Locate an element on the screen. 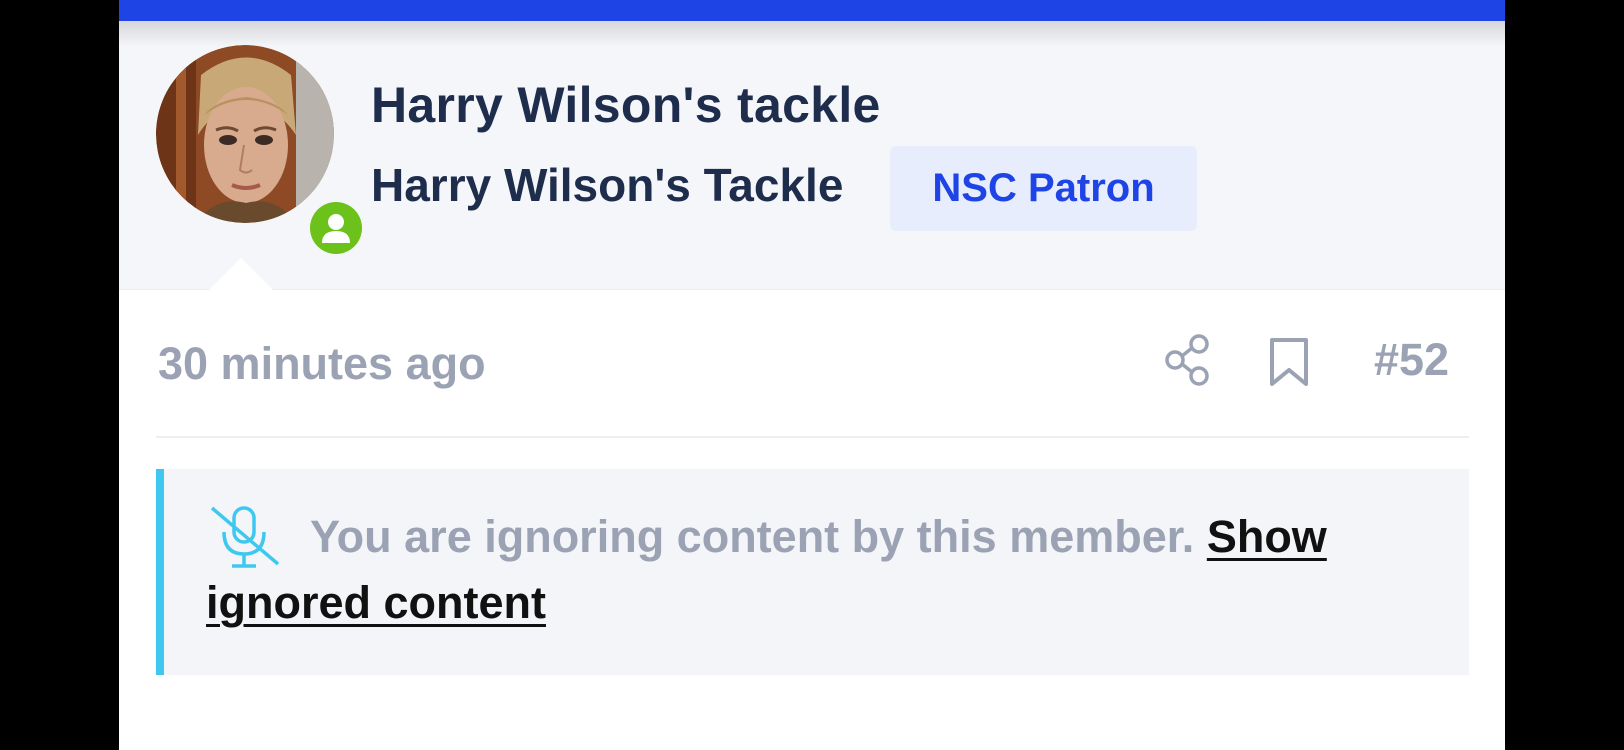  post-divider is located at coordinates (812, 437).